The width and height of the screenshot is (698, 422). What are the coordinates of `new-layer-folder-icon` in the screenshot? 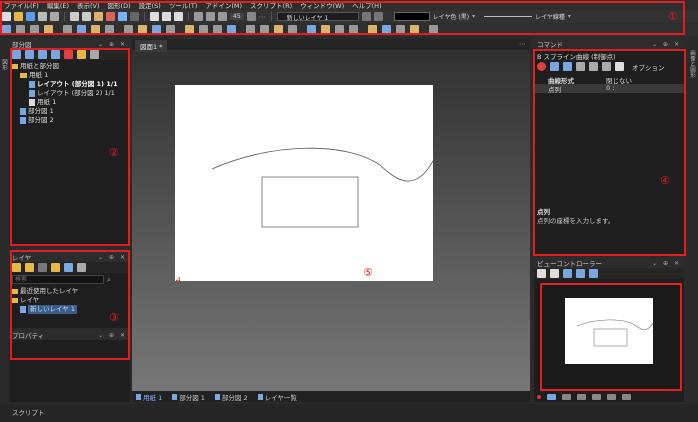 It's located at (16, 267).